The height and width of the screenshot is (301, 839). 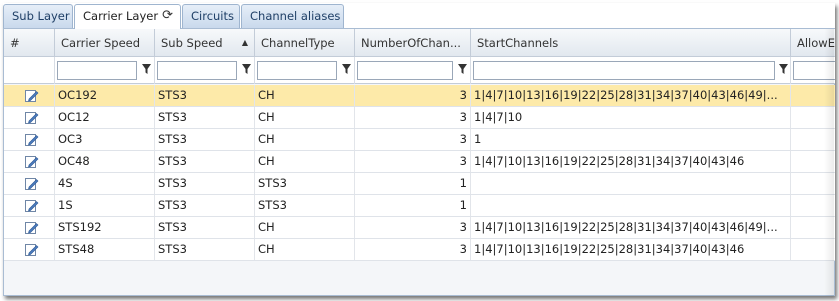 I want to click on refresh-icon: ⟳, so click(x=167, y=16).